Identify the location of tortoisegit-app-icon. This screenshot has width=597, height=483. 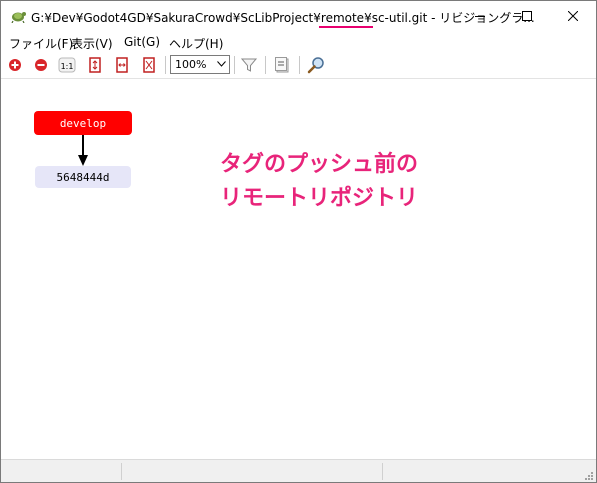
(18, 17).